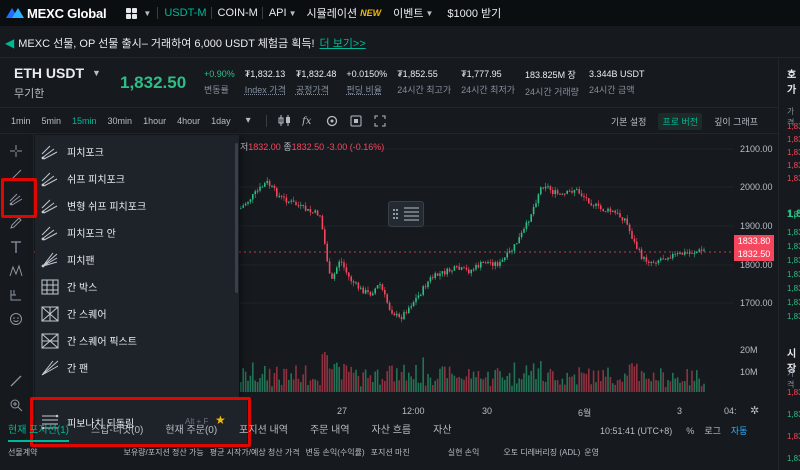  I want to click on menu-item-inside-pitchfork: 피치포크 안, so click(135, 232).